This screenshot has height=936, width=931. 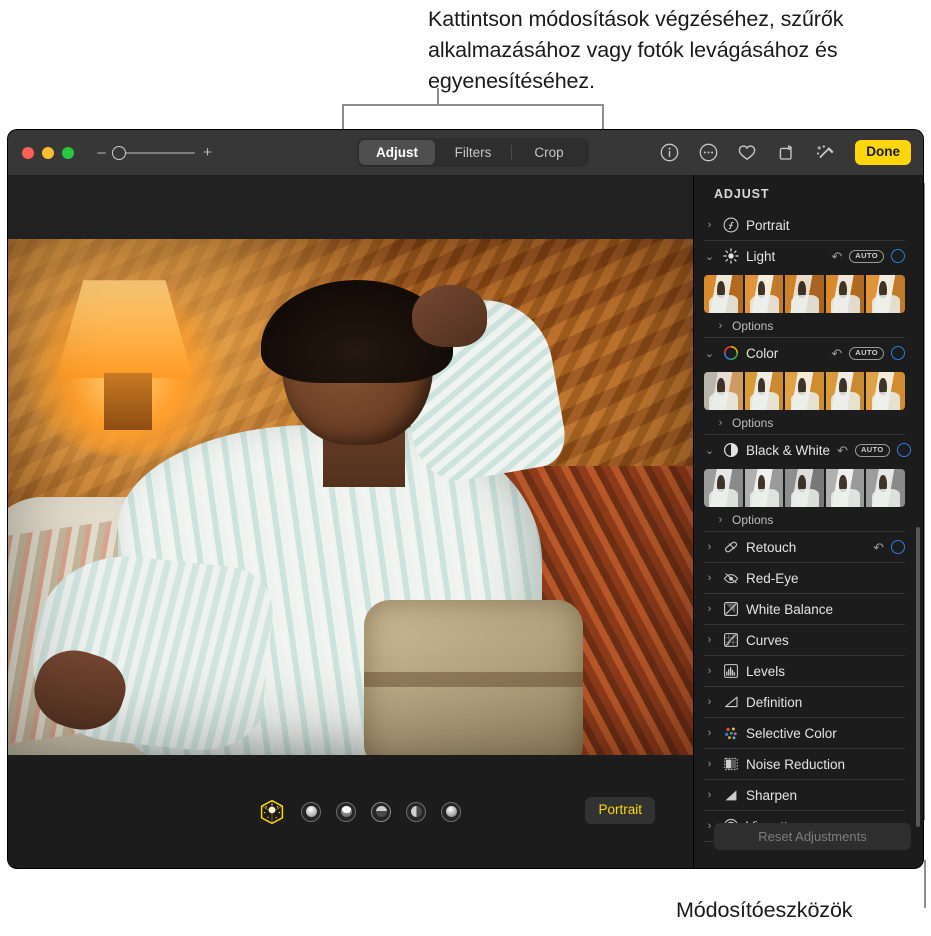 What do you see at coordinates (416, 811) in the screenshot?
I see `stage-light-mono-icon` at bounding box center [416, 811].